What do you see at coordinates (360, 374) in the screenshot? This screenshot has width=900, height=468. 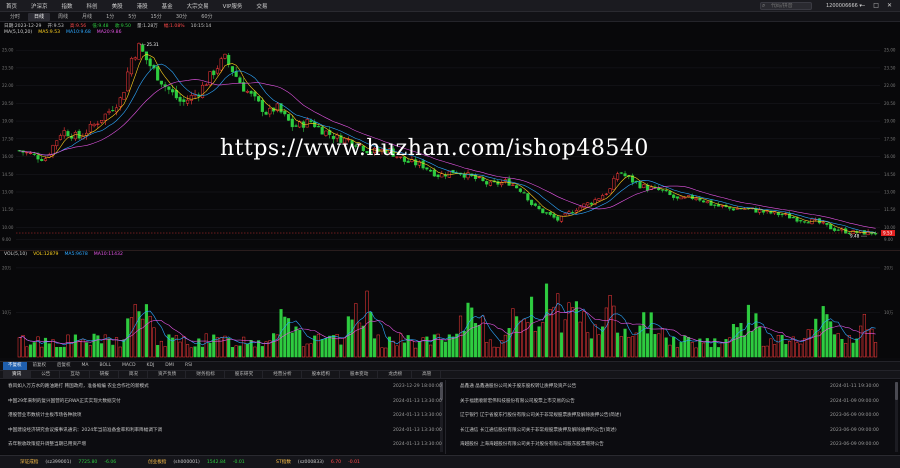 I see `news-tab-10: 股本变动` at bounding box center [360, 374].